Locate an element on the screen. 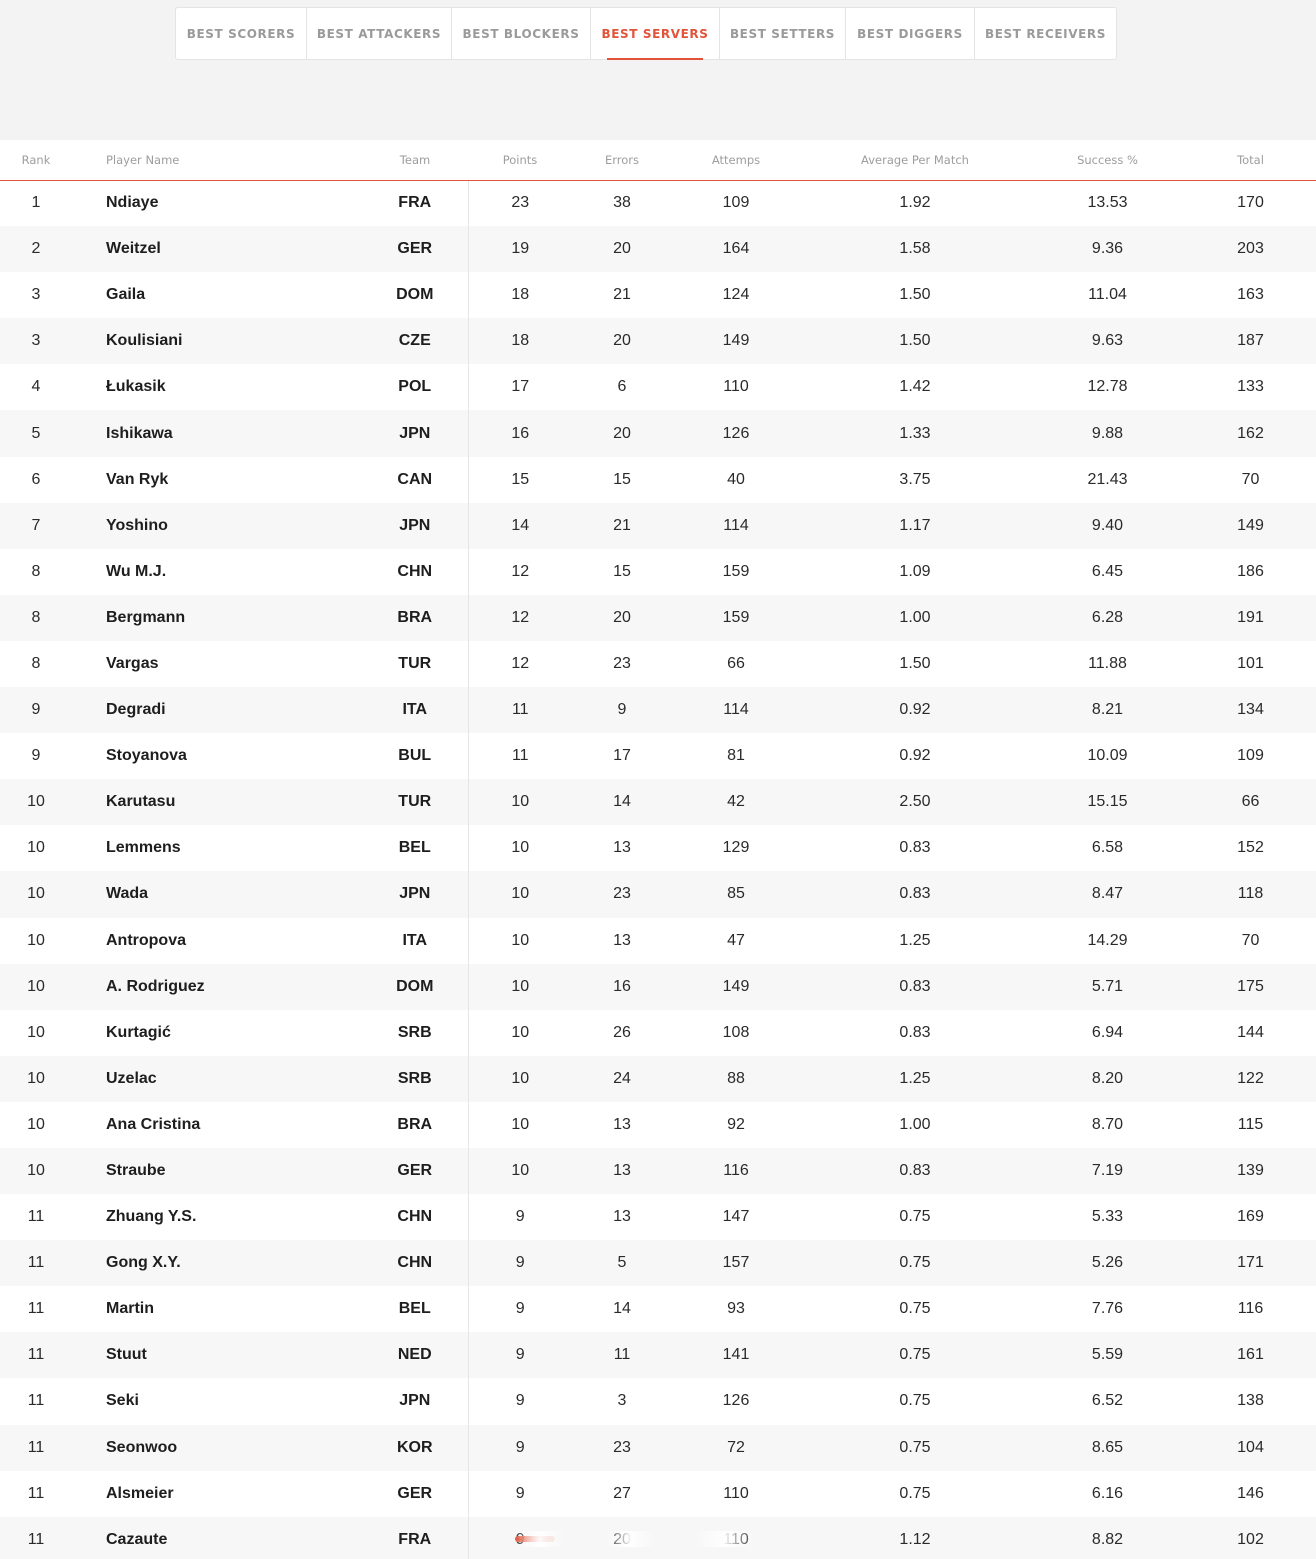 The image size is (1316, 1559). cell-player-name: Antropova is located at coordinates (217, 941).